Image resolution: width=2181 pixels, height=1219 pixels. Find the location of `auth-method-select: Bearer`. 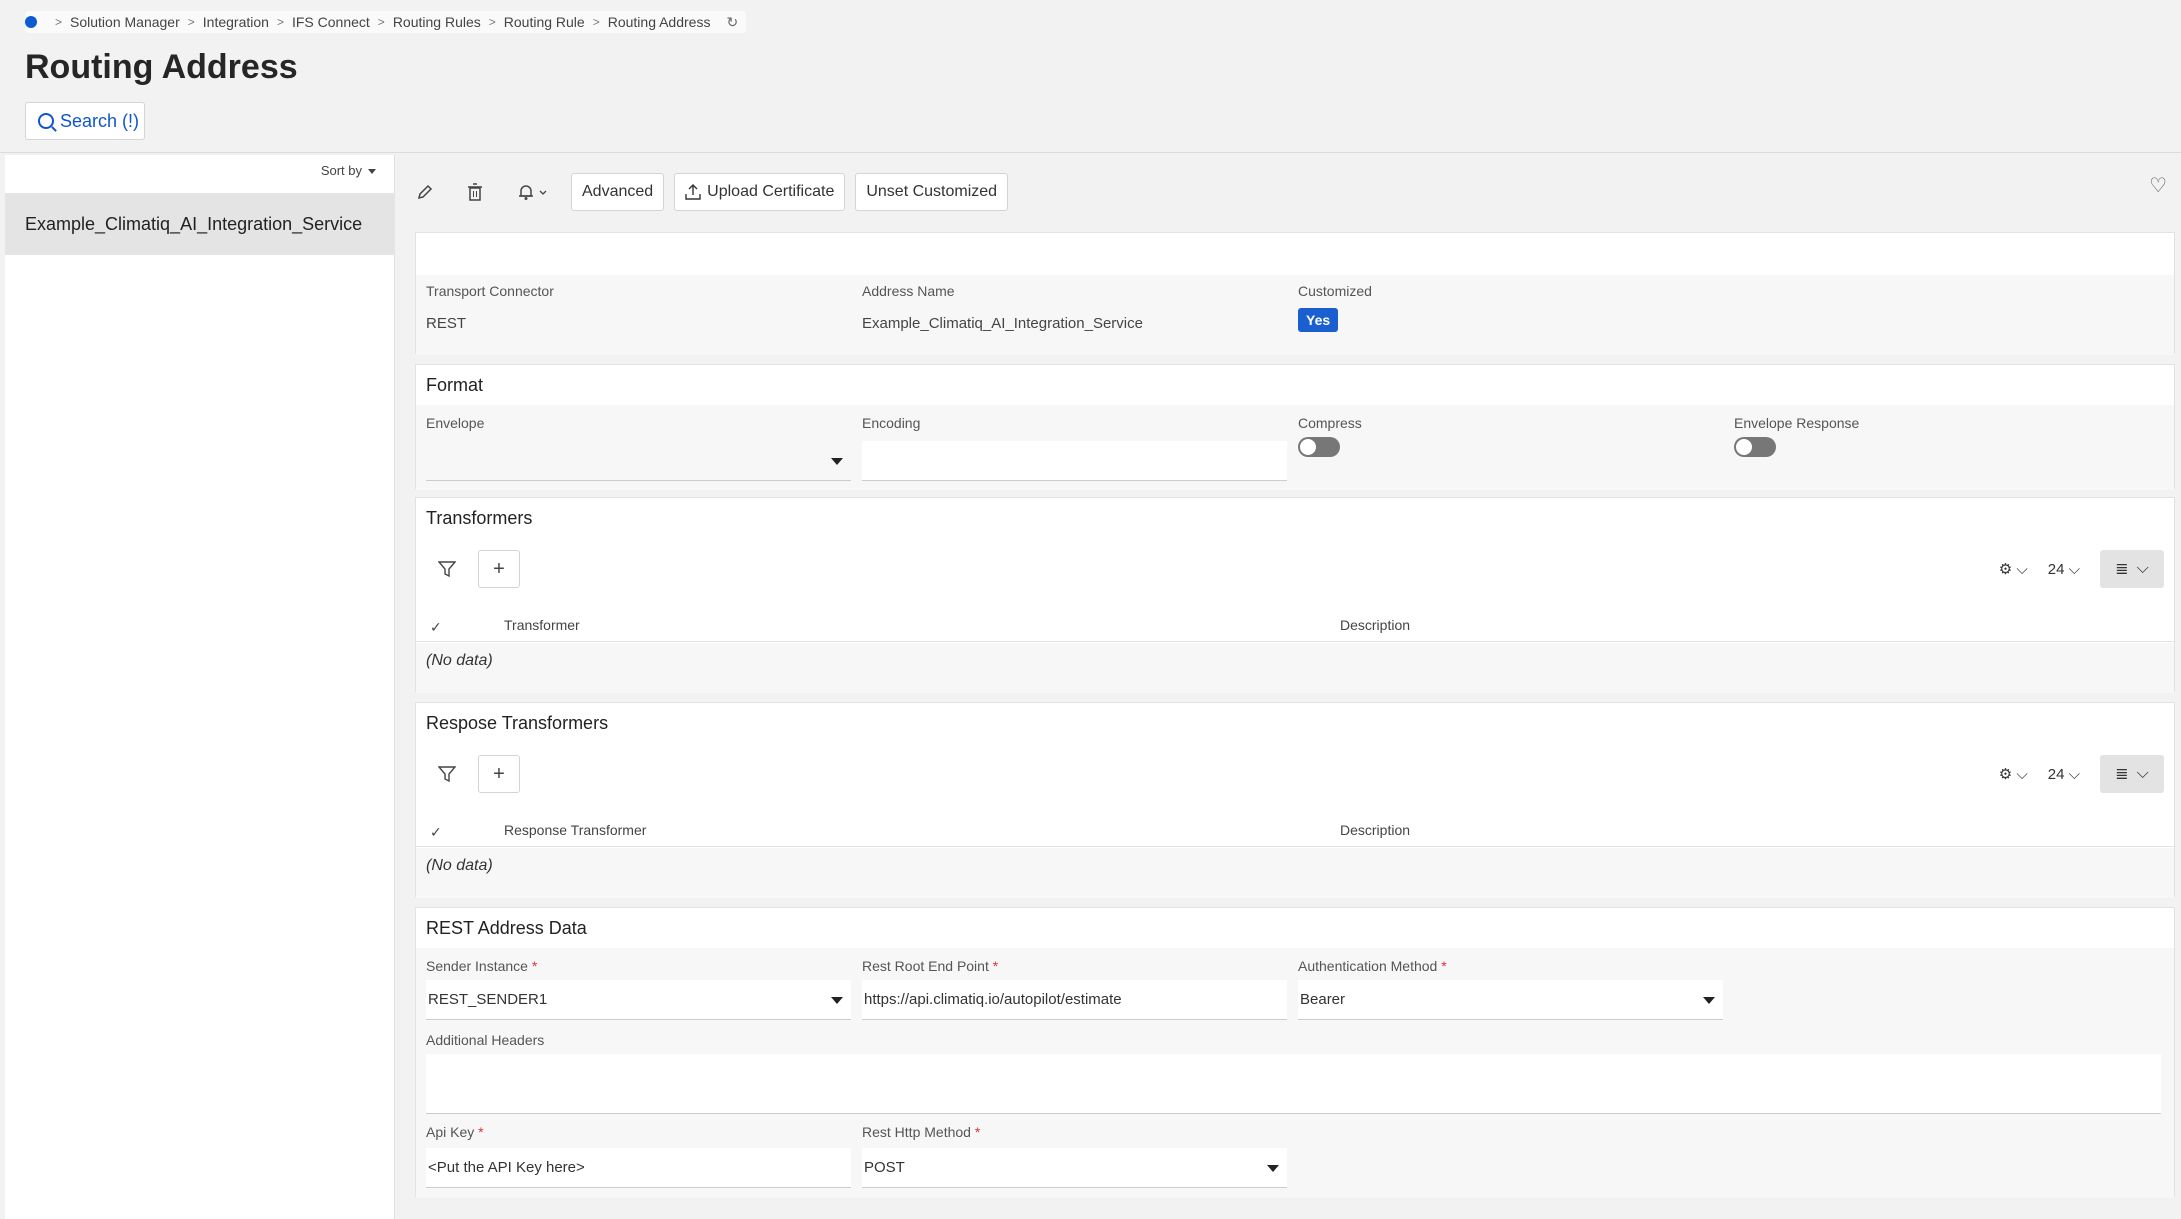

auth-method-select: Bearer is located at coordinates (1510, 1000).